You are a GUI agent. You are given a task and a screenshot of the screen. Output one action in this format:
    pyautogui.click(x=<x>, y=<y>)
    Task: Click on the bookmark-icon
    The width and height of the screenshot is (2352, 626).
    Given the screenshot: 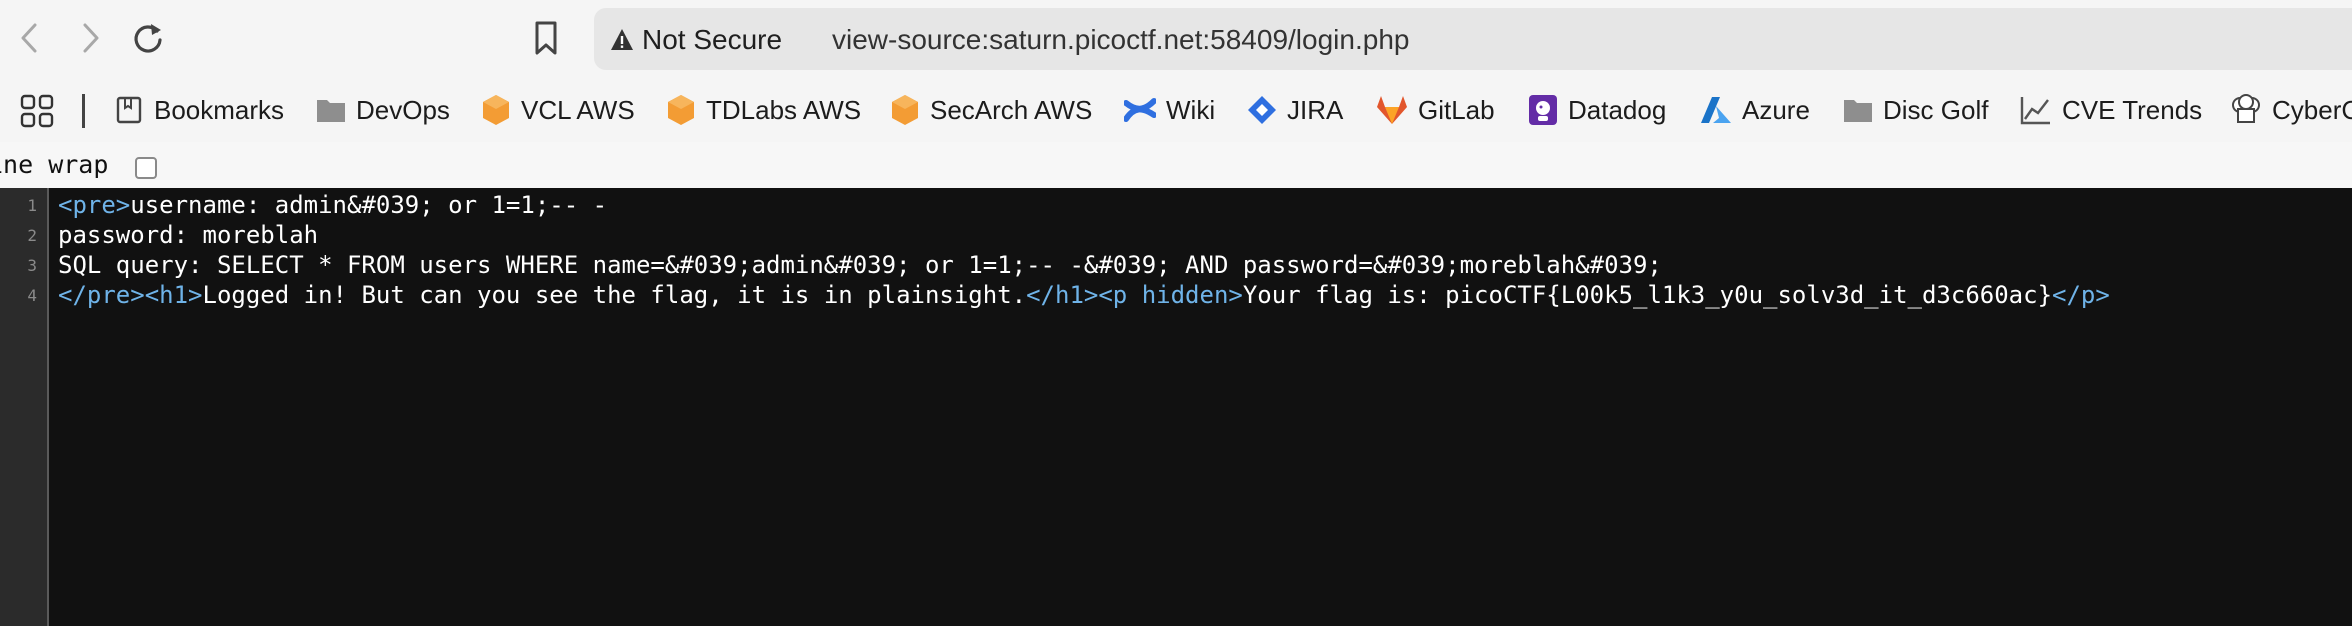 What is the action you would take?
    pyautogui.click(x=546, y=38)
    